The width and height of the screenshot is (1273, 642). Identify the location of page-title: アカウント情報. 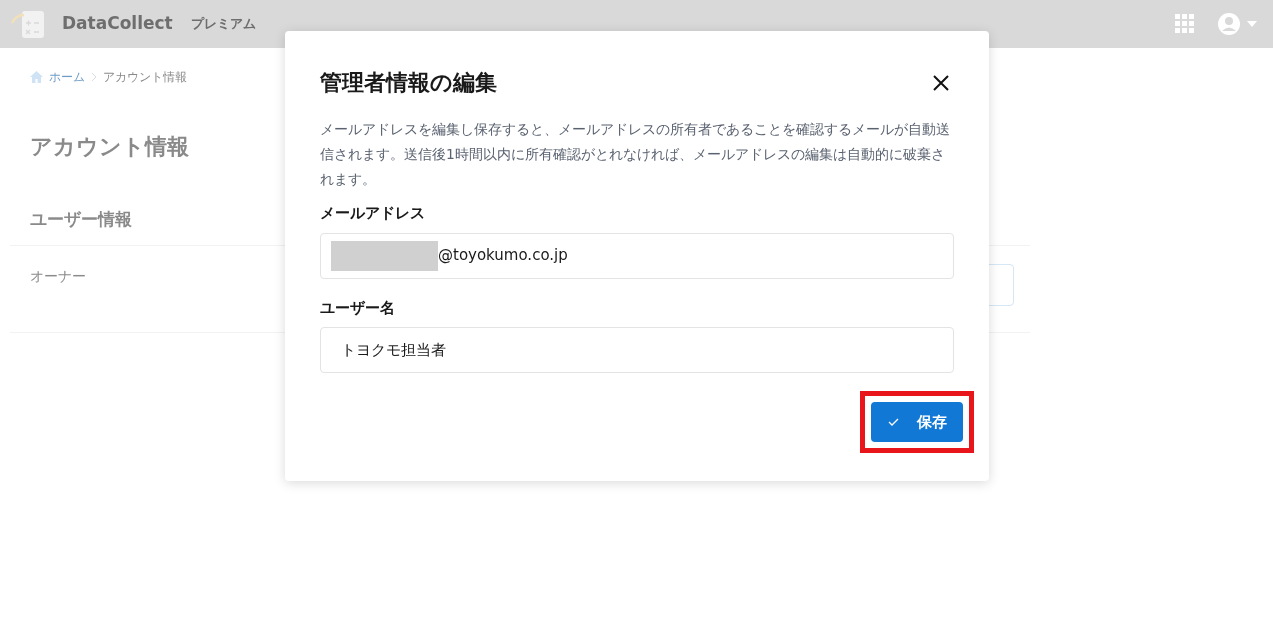
(109, 147).